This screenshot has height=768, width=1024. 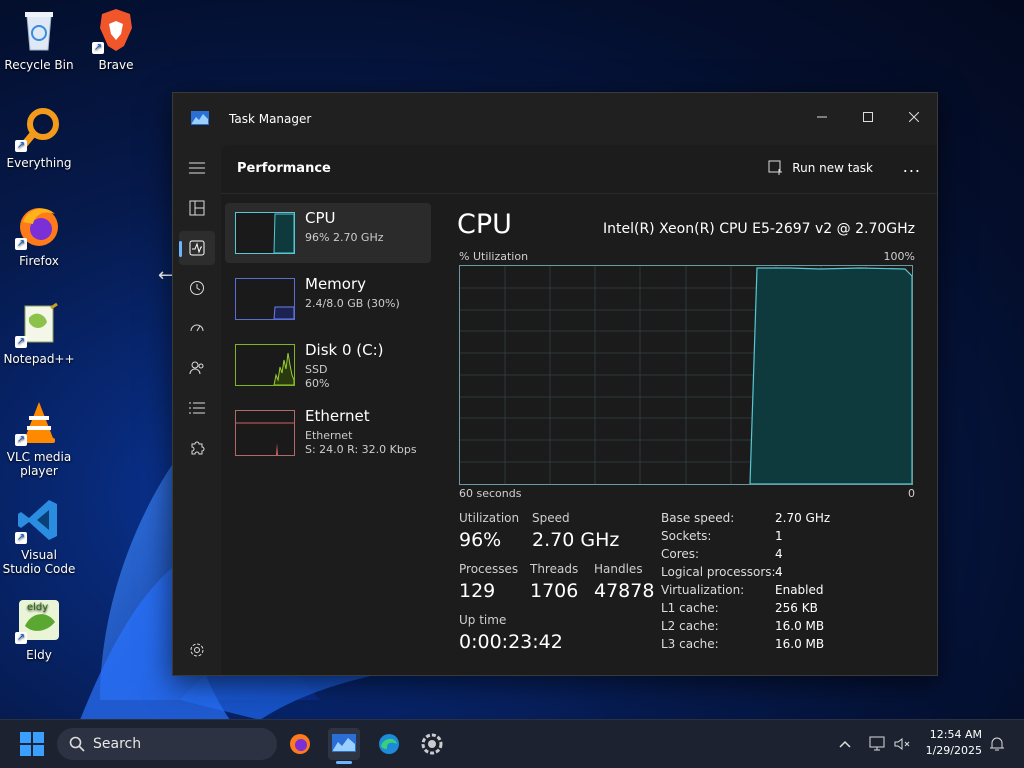 I want to click on device-detail: 60%, so click(x=317, y=383).